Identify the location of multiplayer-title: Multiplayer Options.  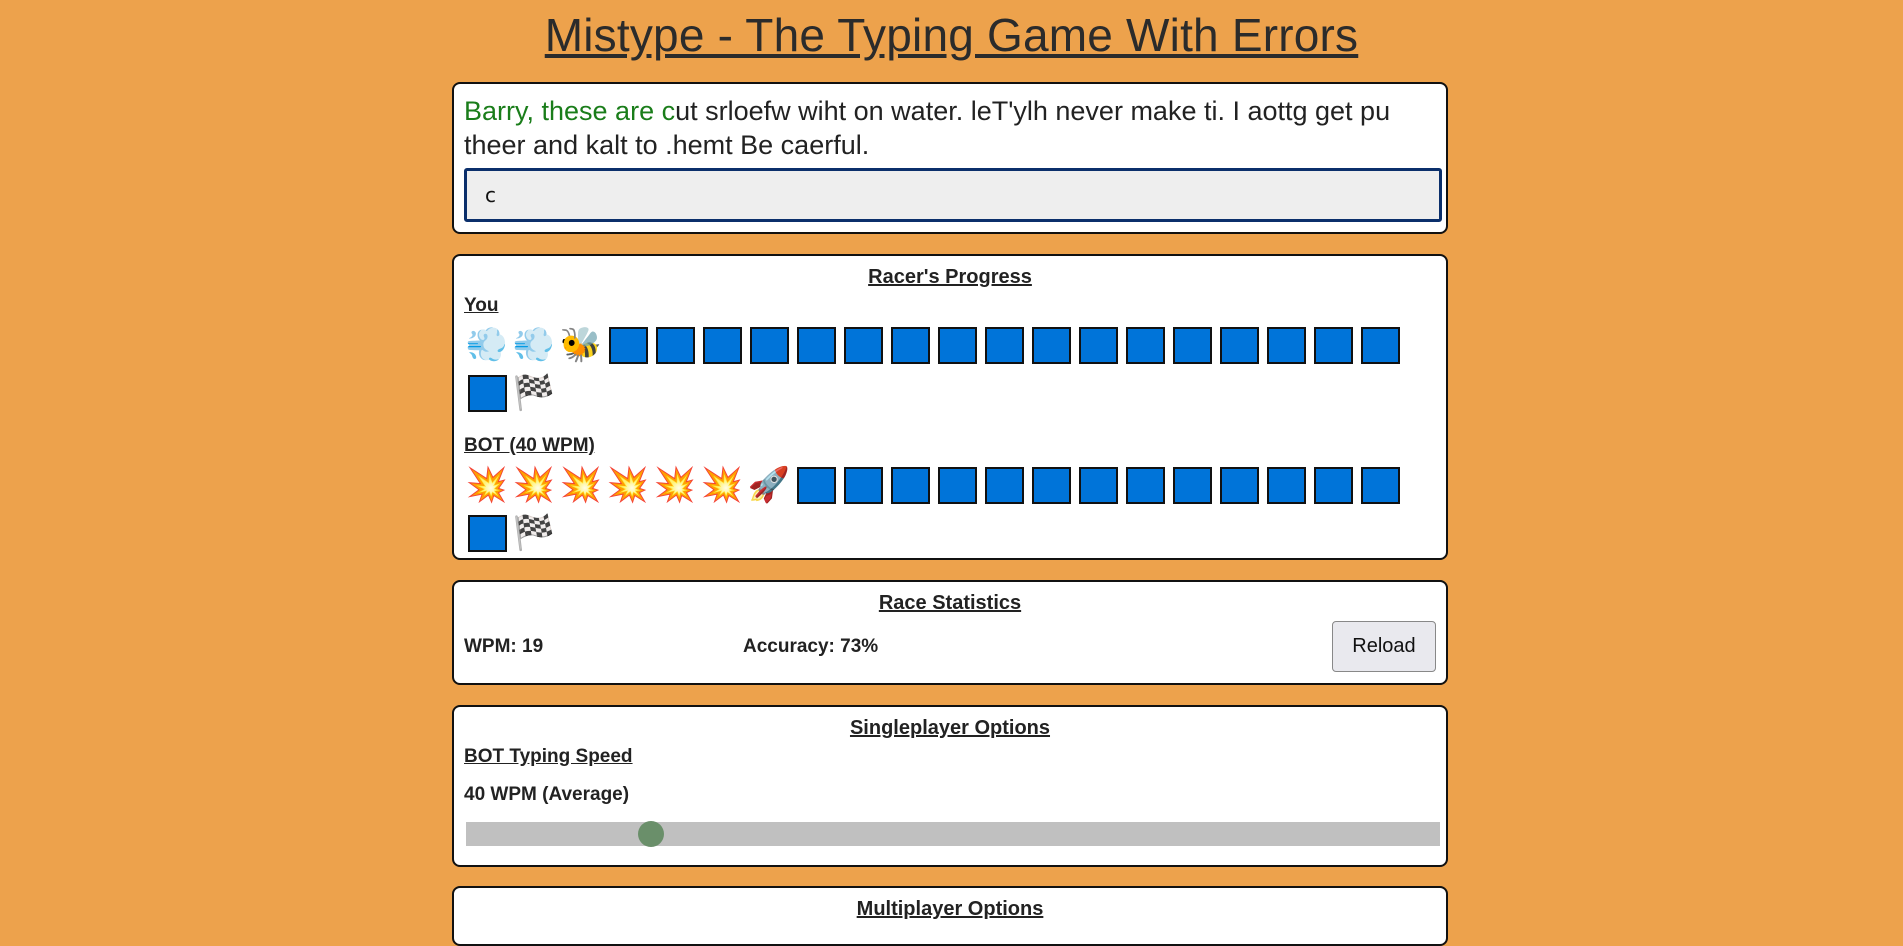
(950, 909).